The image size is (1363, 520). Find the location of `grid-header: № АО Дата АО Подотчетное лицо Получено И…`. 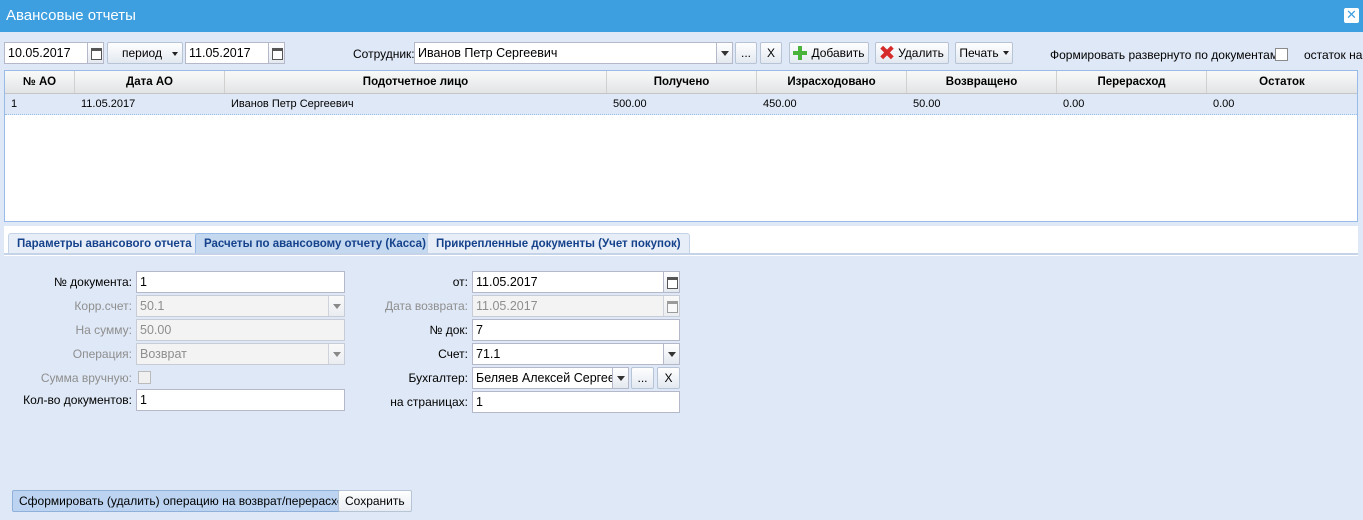

grid-header: № АО Дата АО Подотчетное лицо Получено И… is located at coordinates (681, 82).